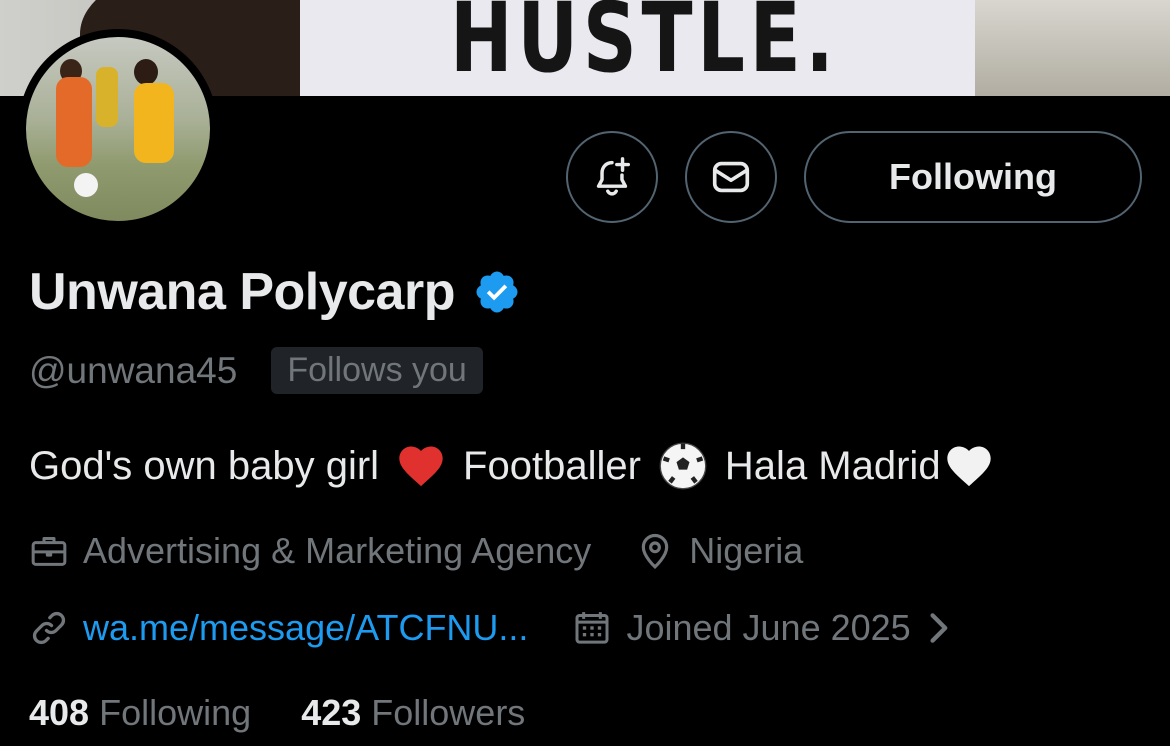 The width and height of the screenshot is (1170, 746). I want to click on white-heart-icon, so click(968, 466).